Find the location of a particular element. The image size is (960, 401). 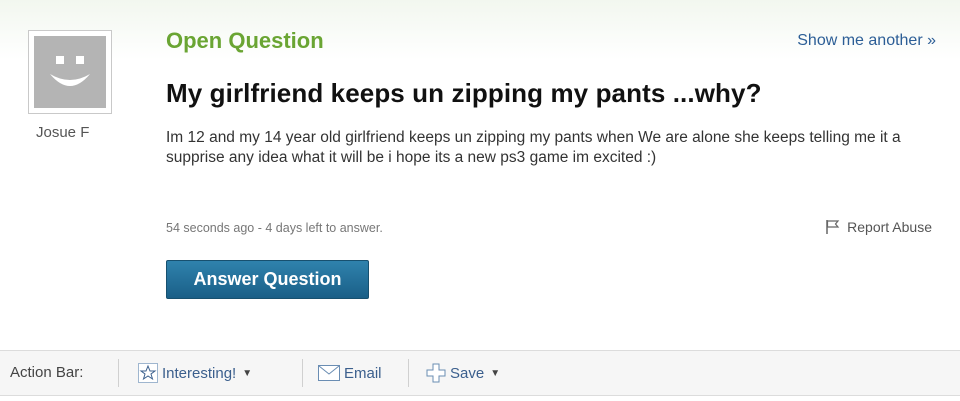

flag-icon is located at coordinates (833, 227).